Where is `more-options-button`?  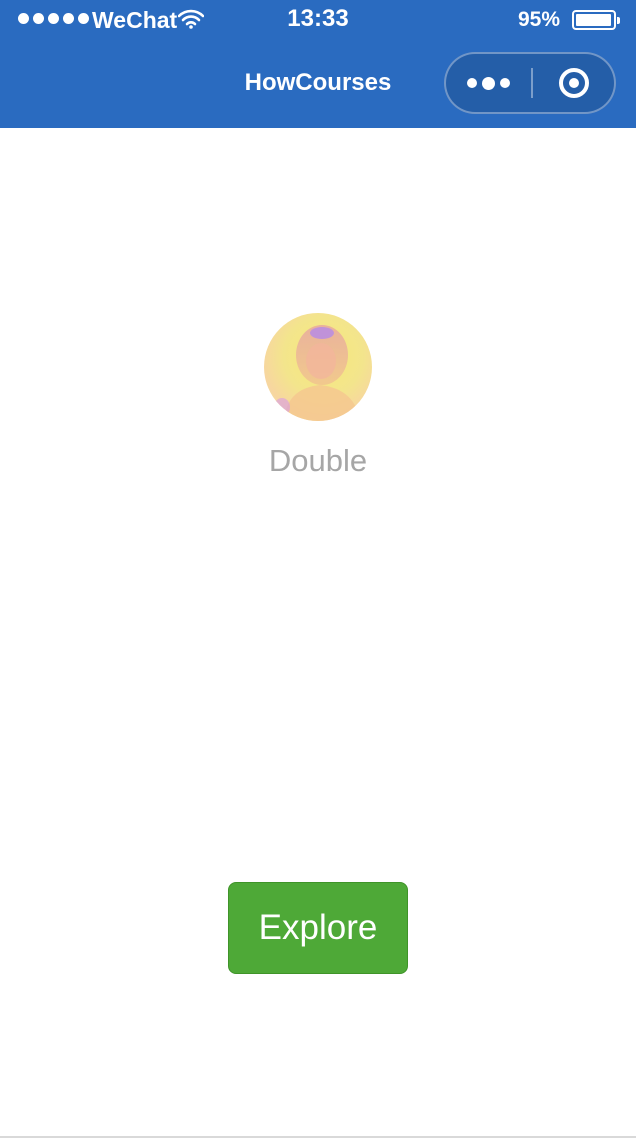 more-options-button is located at coordinates (488, 83).